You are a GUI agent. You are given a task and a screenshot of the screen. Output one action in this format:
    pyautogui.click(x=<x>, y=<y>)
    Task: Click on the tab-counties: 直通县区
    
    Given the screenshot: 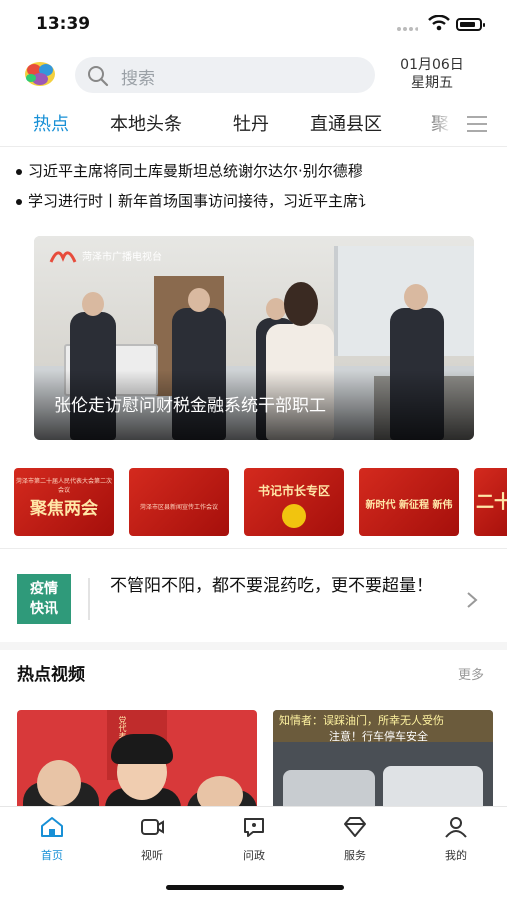 What is the action you would take?
    pyautogui.click(x=346, y=123)
    